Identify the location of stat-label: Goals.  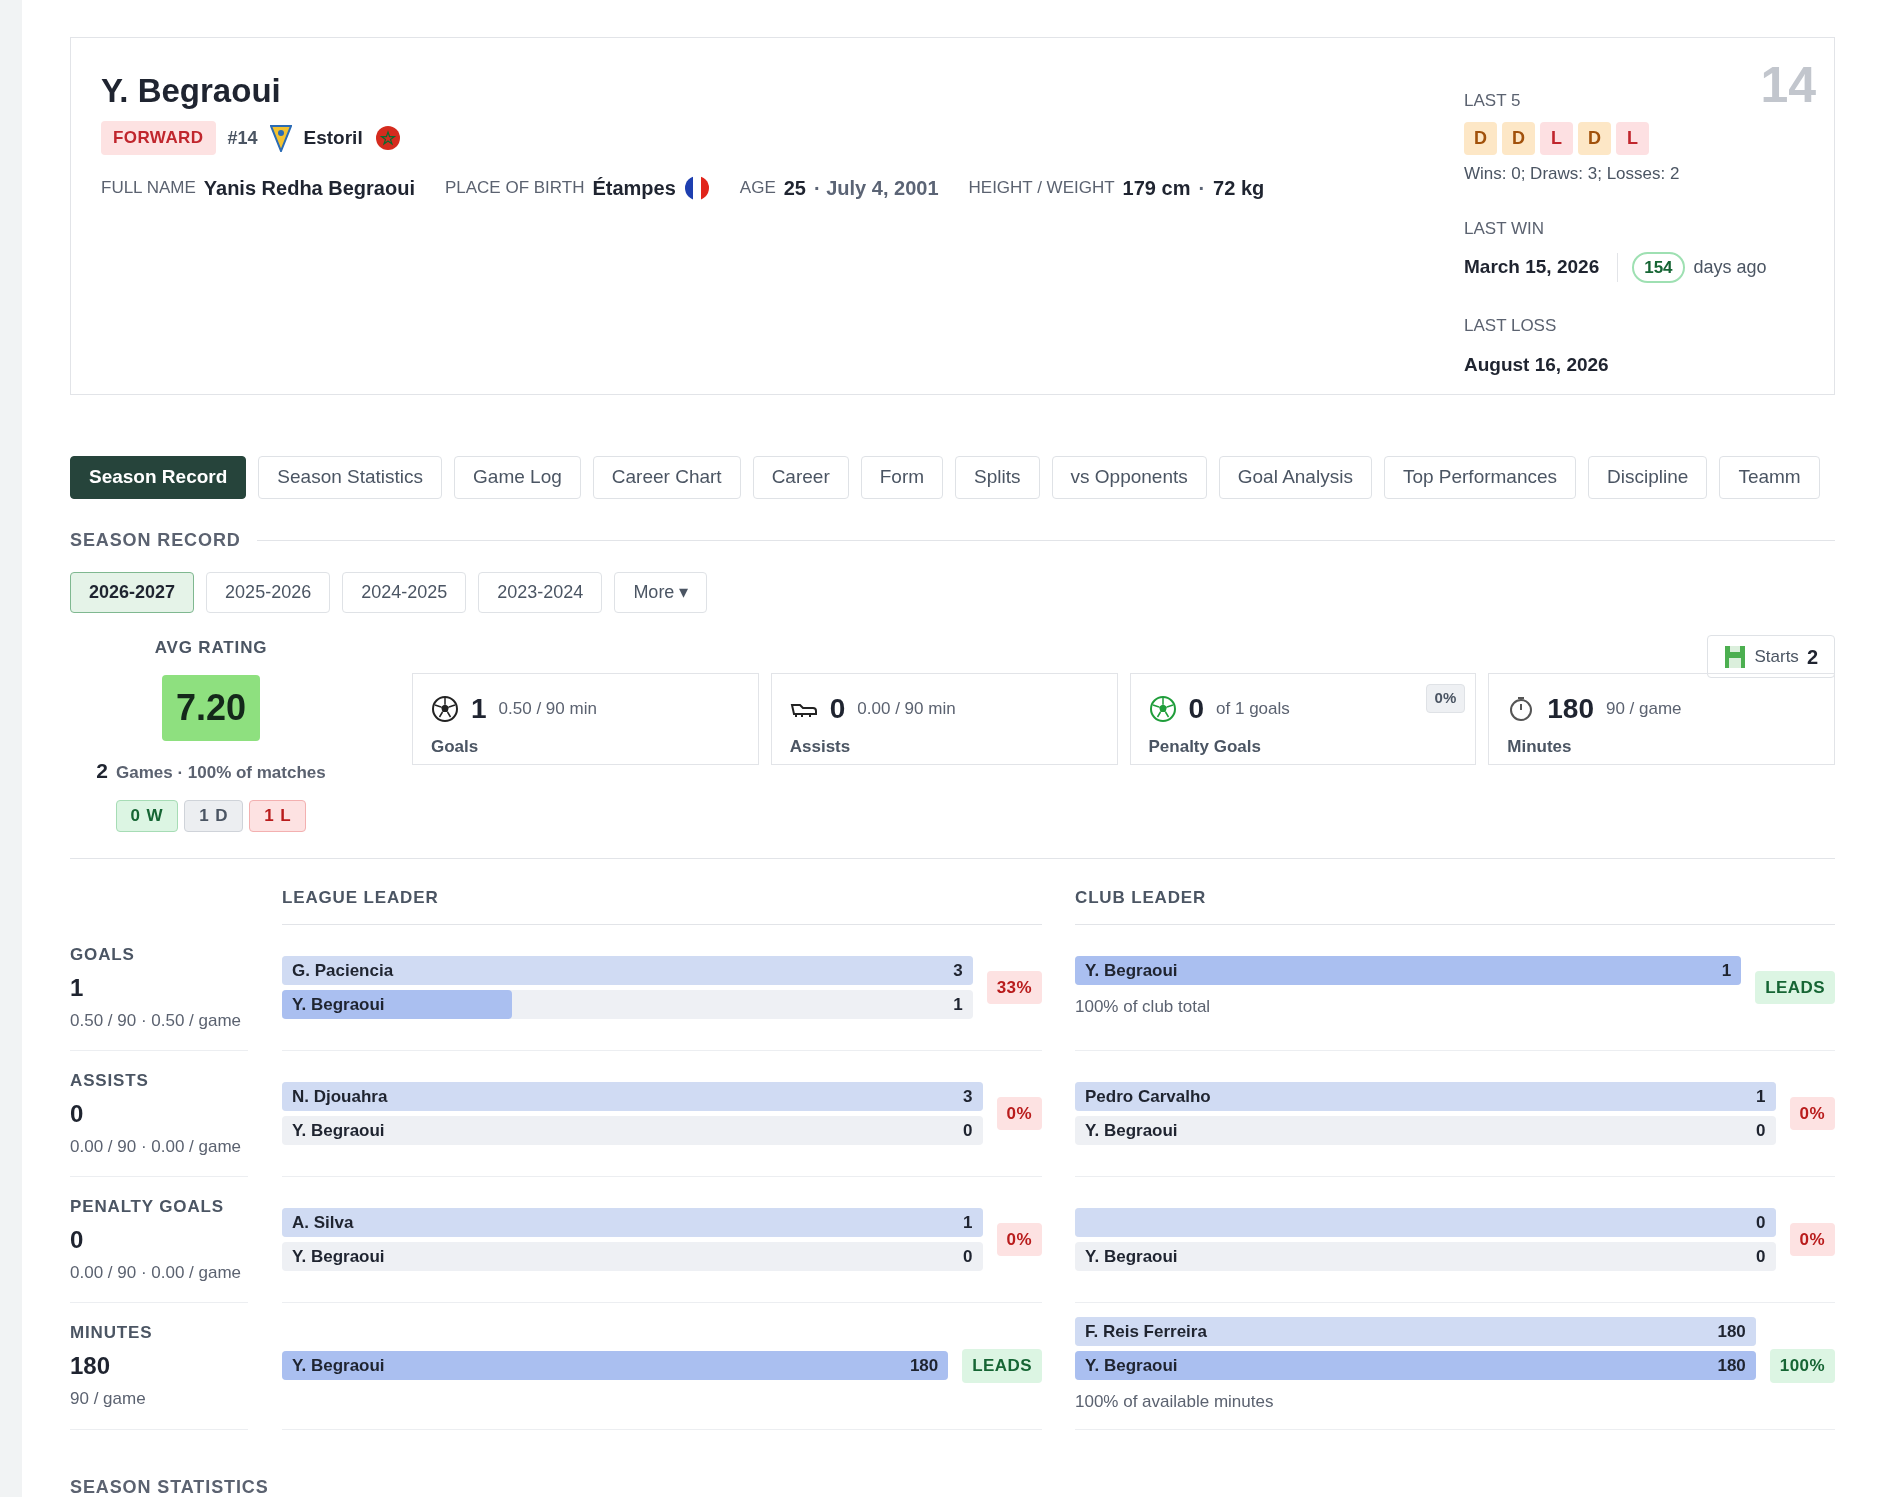
(455, 747).